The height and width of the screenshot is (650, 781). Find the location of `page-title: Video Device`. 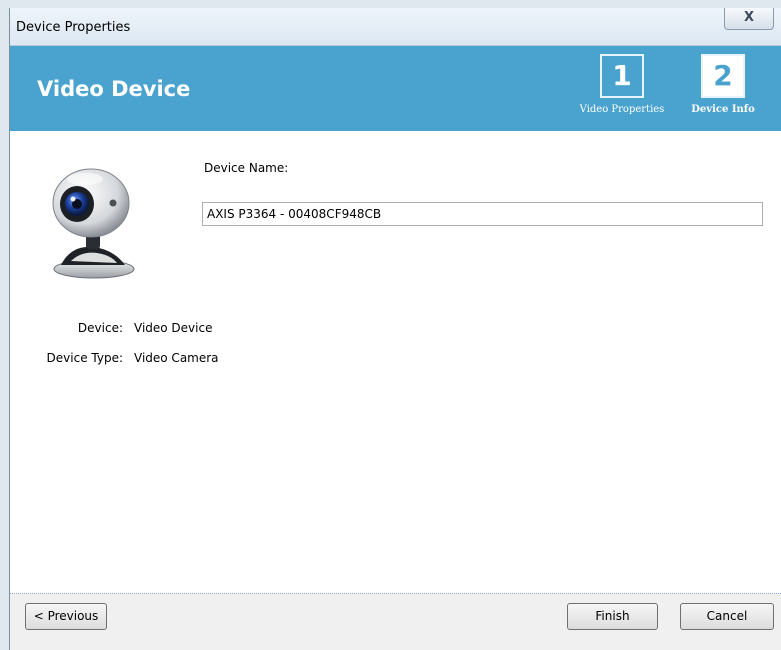

page-title: Video Device is located at coordinates (114, 89).